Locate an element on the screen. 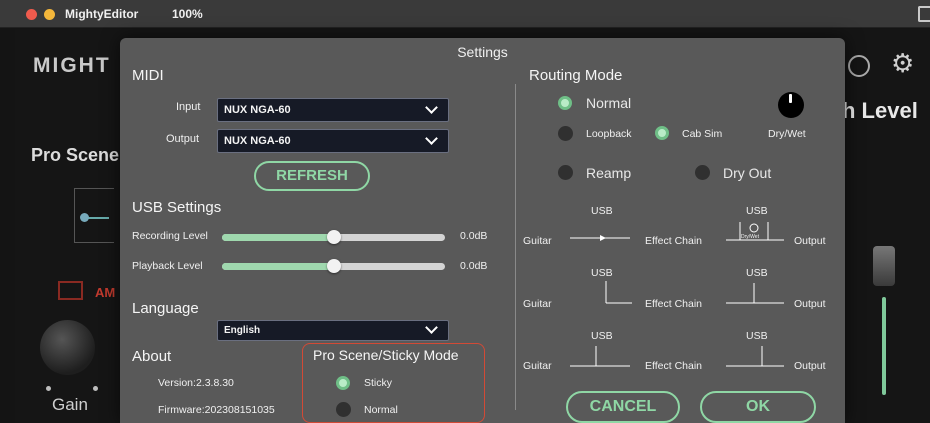 The height and width of the screenshot is (423, 930). recording-level-fill is located at coordinates (278, 237).